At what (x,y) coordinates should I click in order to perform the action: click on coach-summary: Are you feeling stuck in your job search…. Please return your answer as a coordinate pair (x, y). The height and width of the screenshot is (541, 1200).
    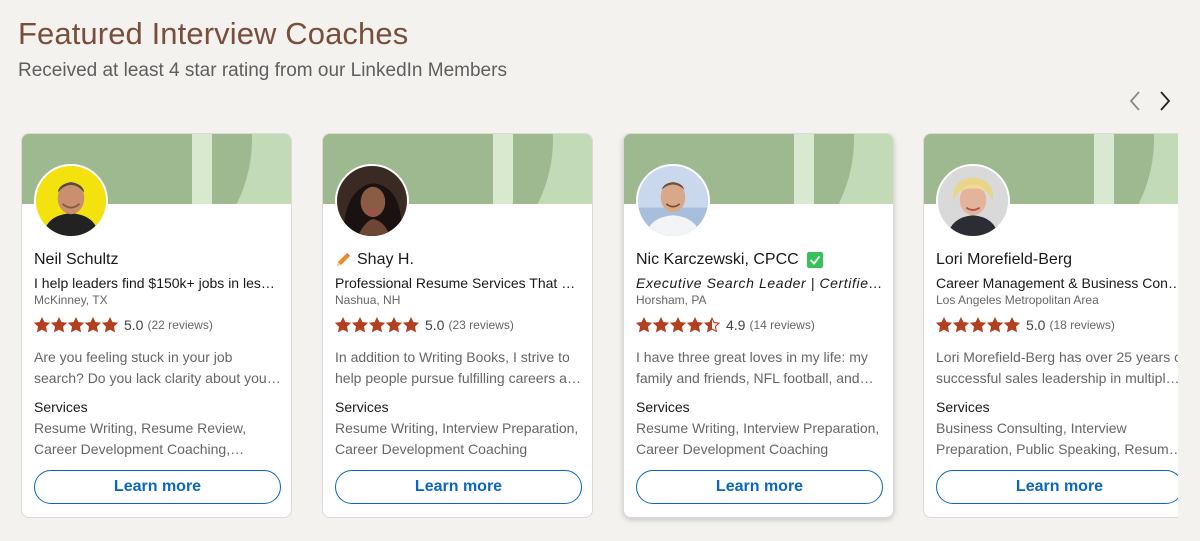
    Looking at the image, I should click on (153, 367).